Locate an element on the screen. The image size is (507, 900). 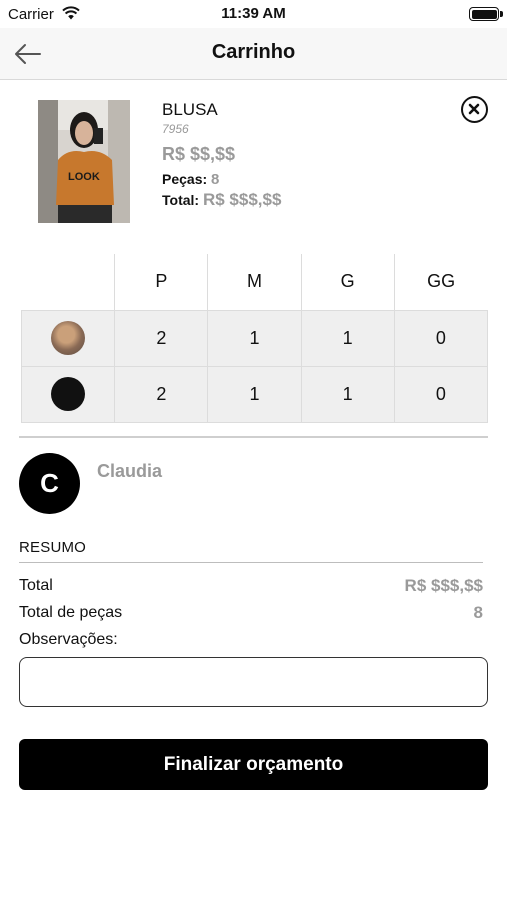
header-color-cell is located at coordinates (68, 282).